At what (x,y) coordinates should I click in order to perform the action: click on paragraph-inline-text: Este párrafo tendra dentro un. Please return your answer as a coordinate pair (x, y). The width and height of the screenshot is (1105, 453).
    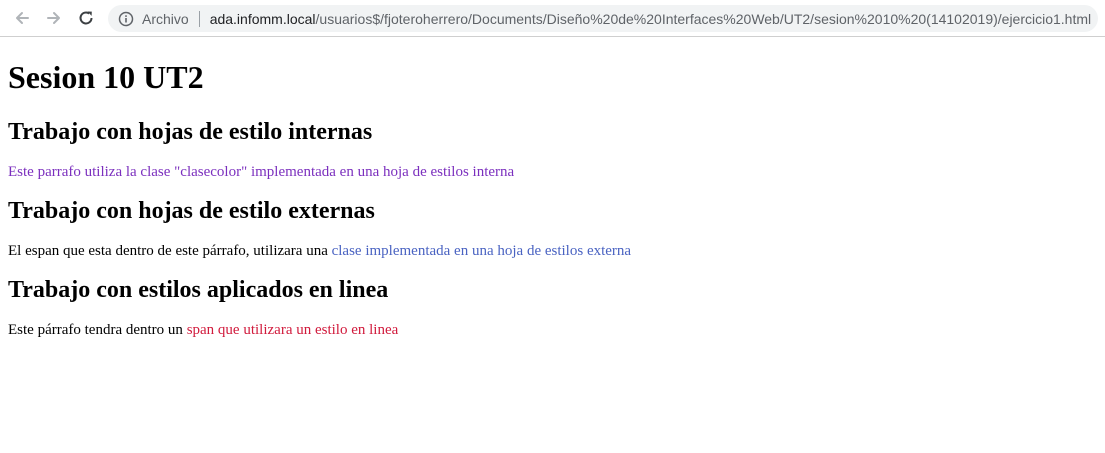
    Looking at the image, I should click on (97, 330).